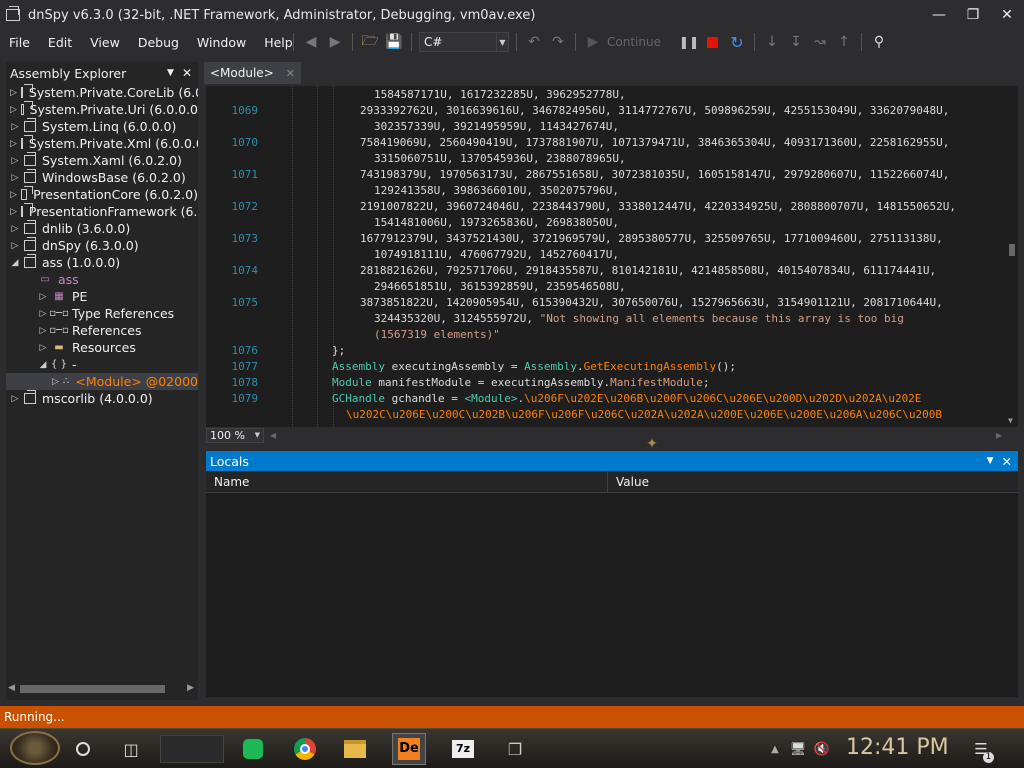 The width and height of the screenshot is (1024, 768). Describe the element at coordinates (102, 313) in the screenshot. I see `tree-item: ▷ ▫─▫ Type References` at that location.